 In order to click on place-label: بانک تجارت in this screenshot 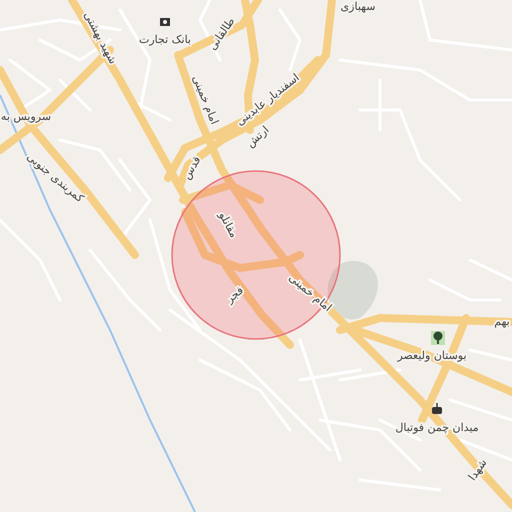, I will do `click(165, 39)`.